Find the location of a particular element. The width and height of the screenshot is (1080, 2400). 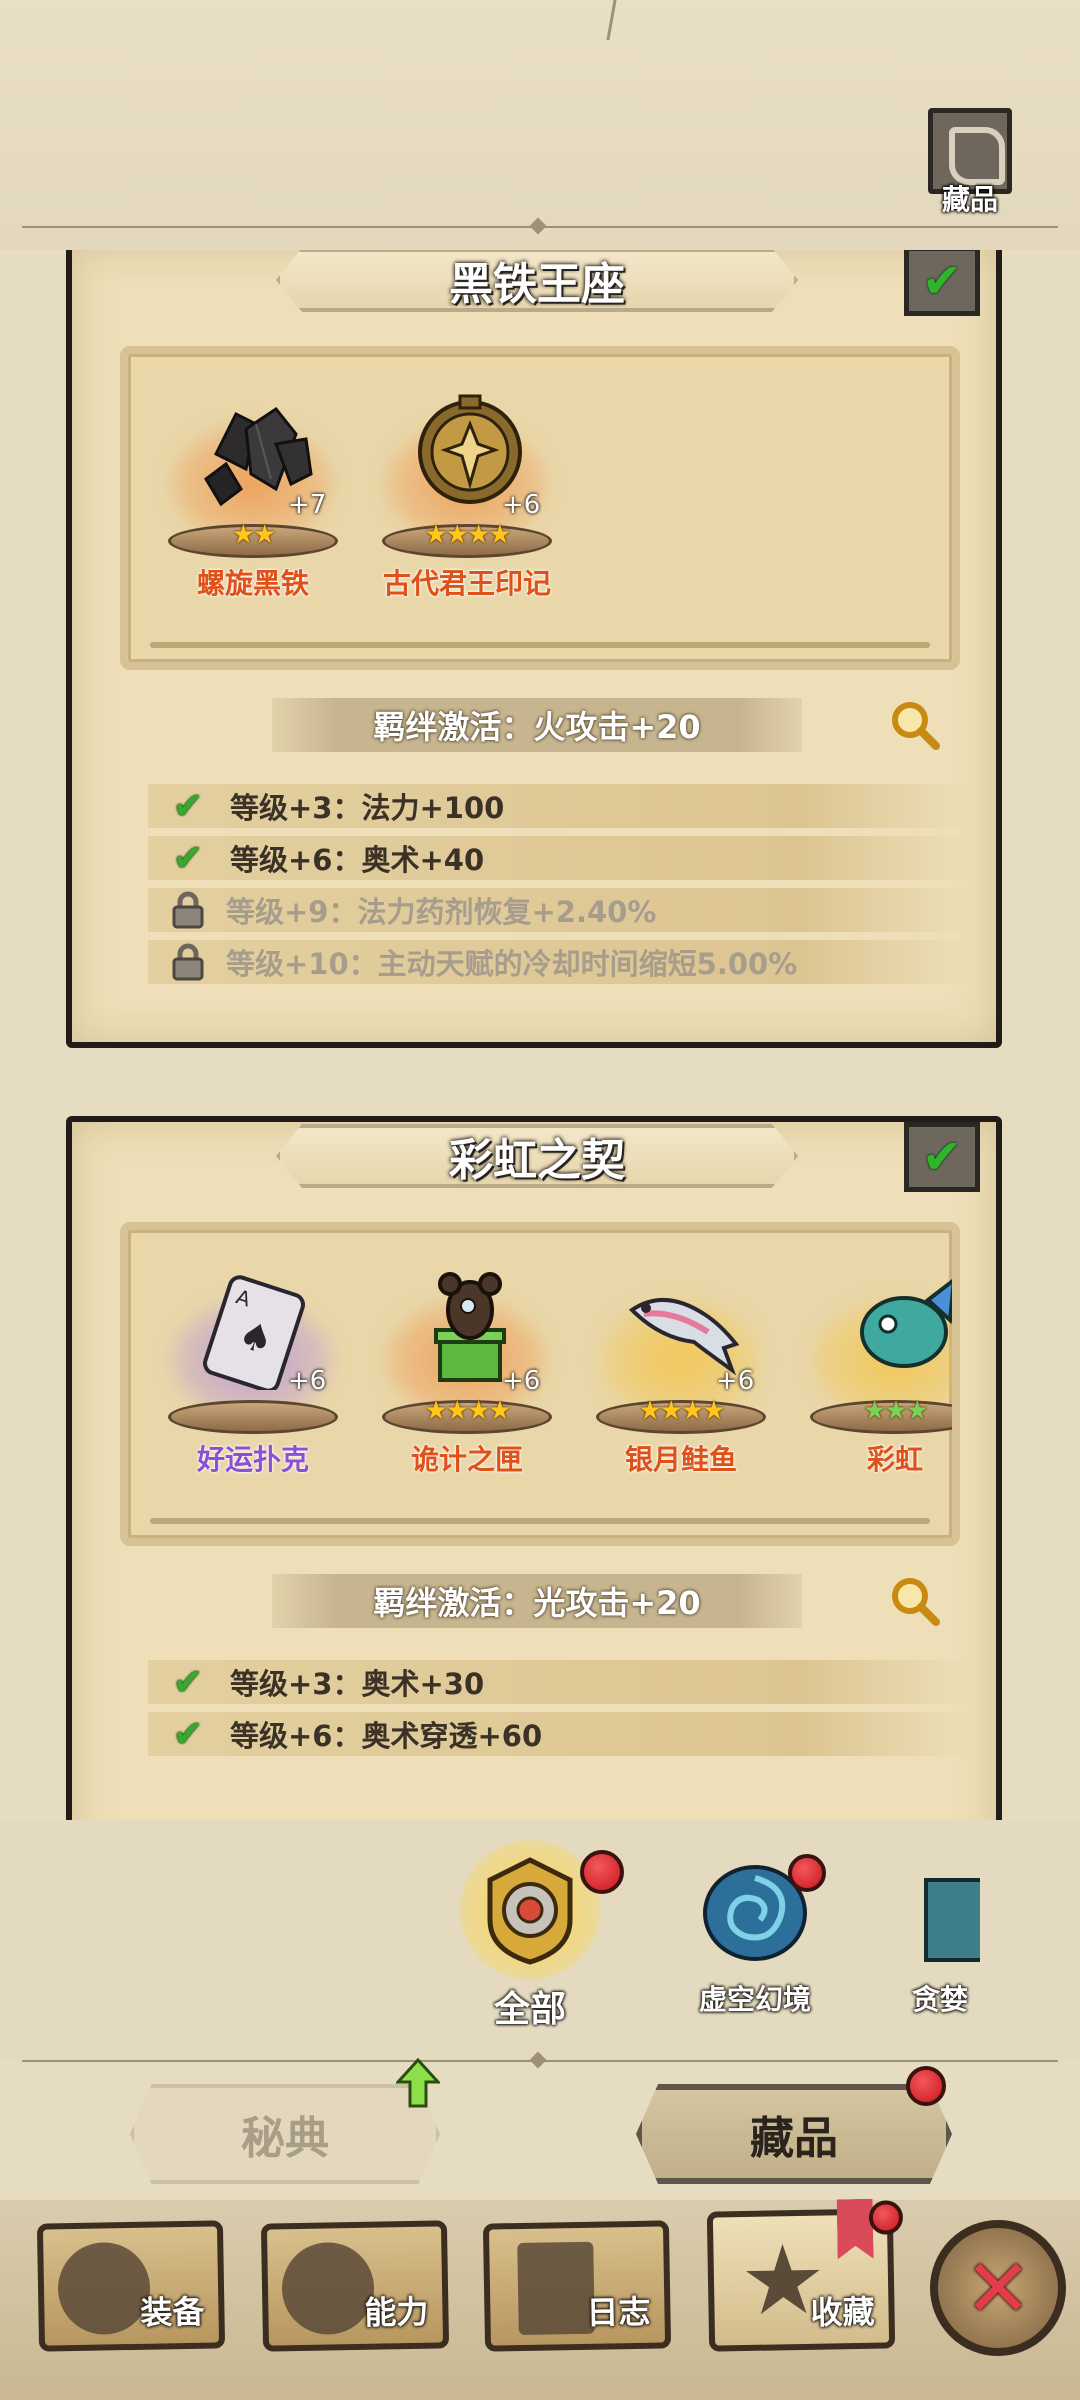

item-name: 古代君王印记 is located at coordinates (466, 583).